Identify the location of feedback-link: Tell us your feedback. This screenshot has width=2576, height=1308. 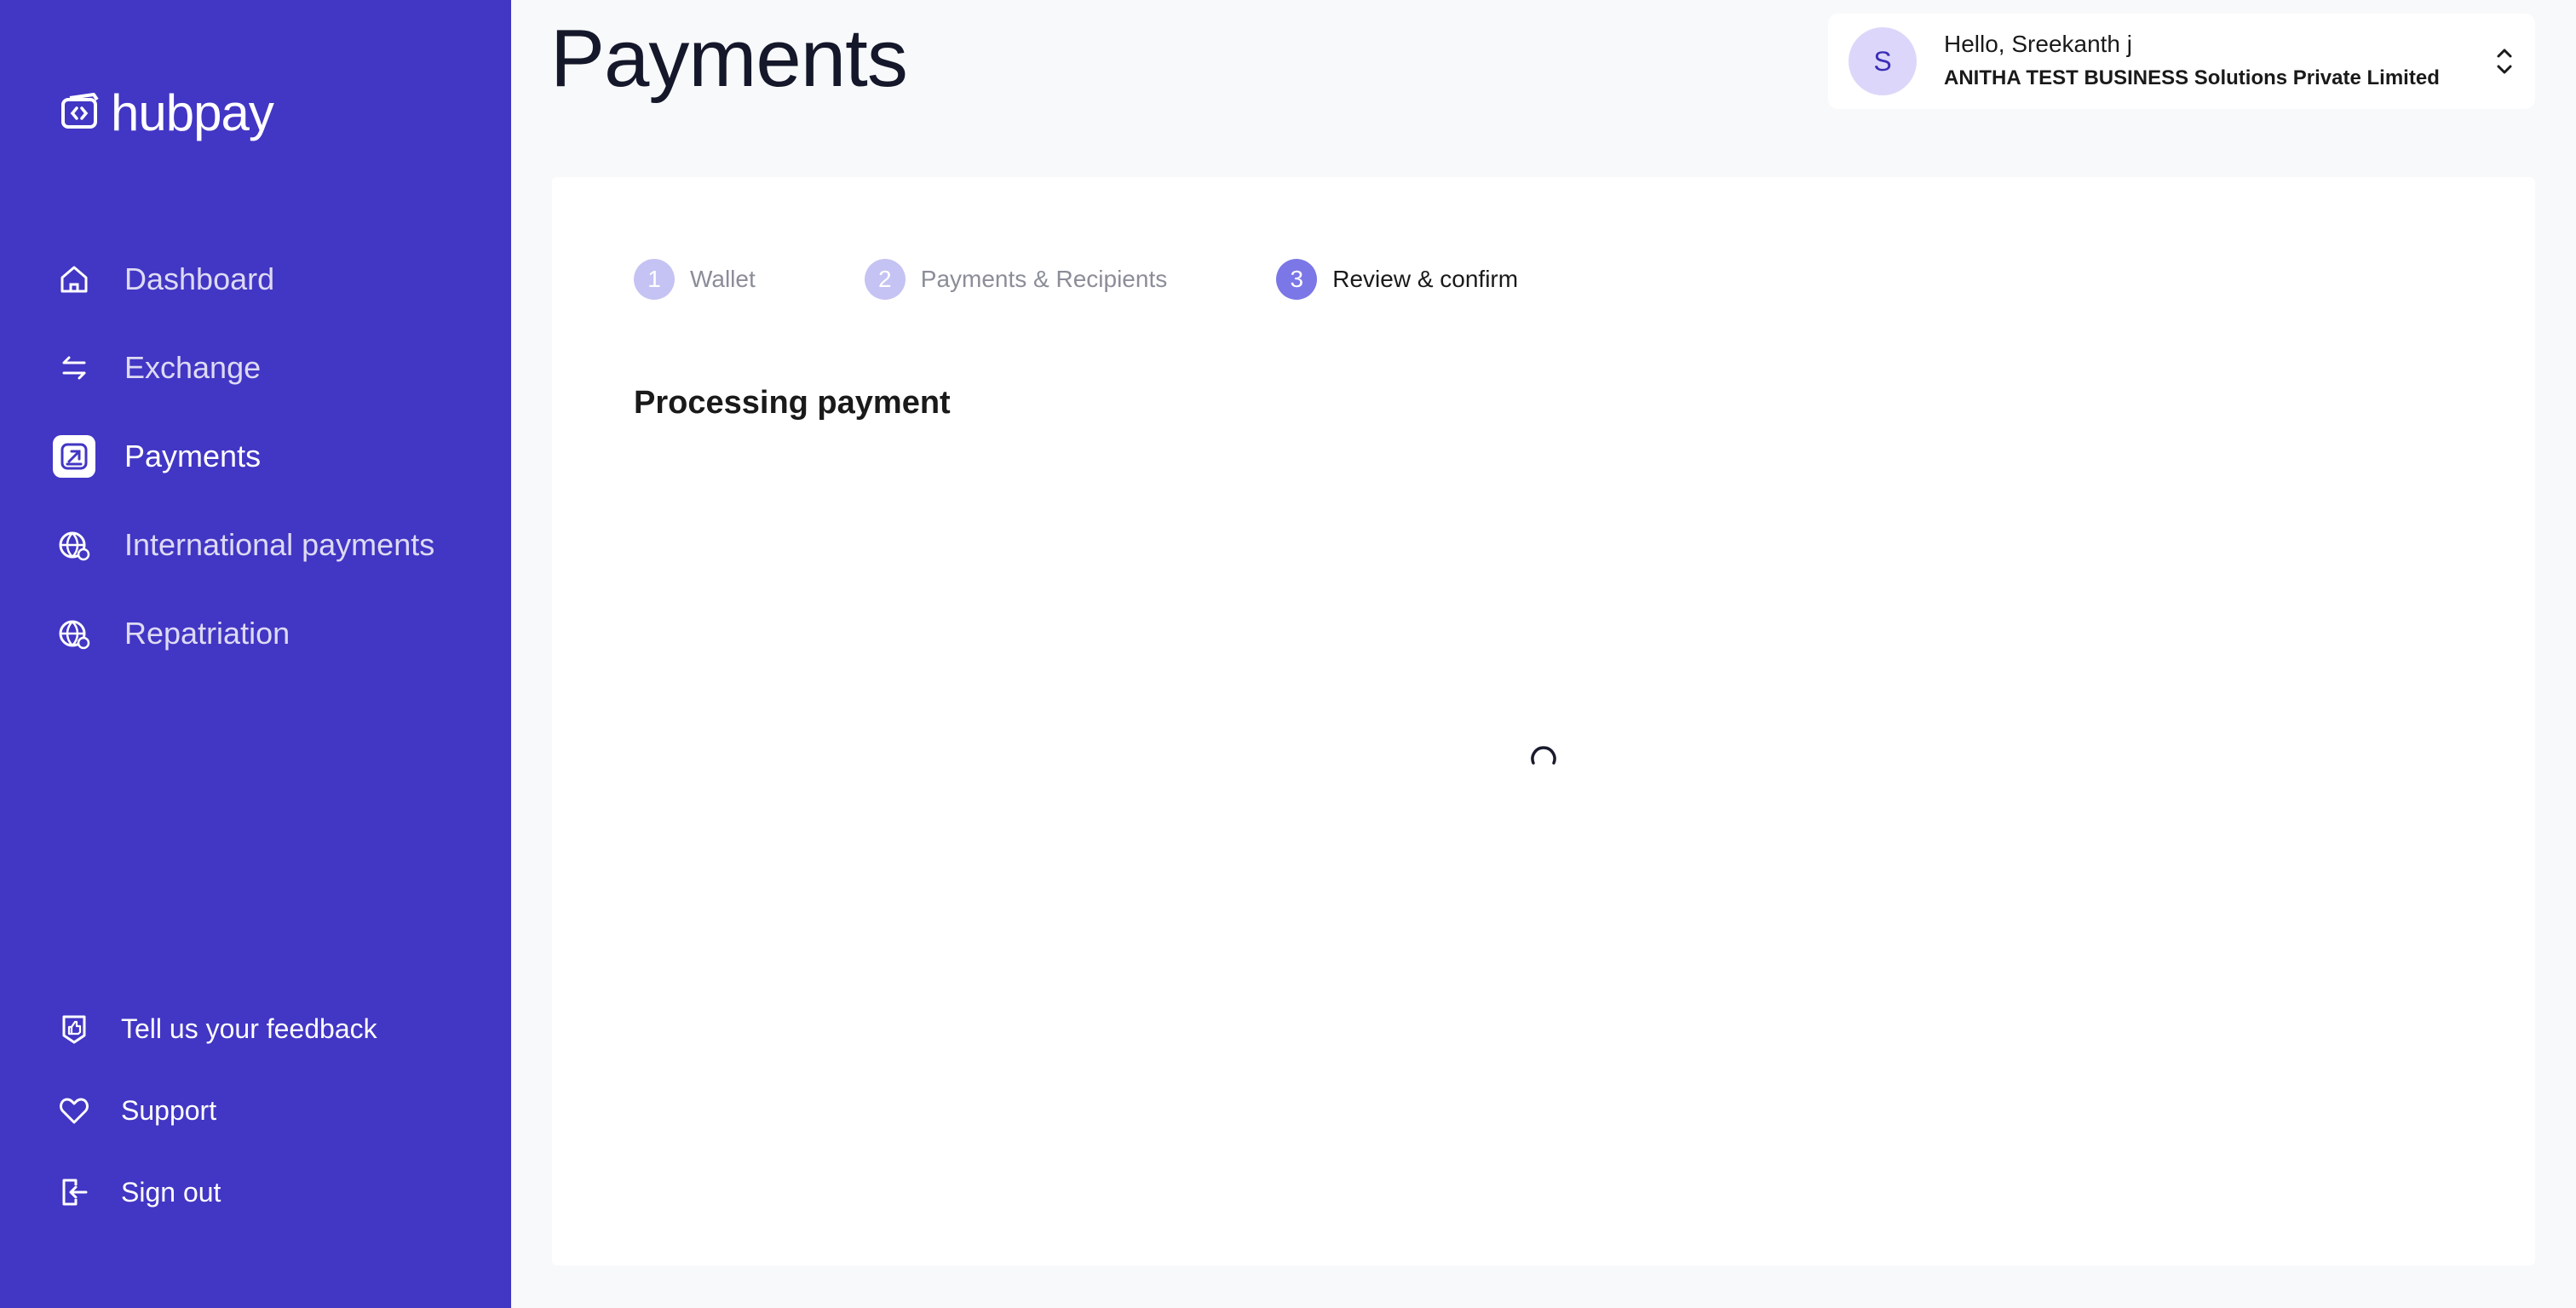
(274, 1029).